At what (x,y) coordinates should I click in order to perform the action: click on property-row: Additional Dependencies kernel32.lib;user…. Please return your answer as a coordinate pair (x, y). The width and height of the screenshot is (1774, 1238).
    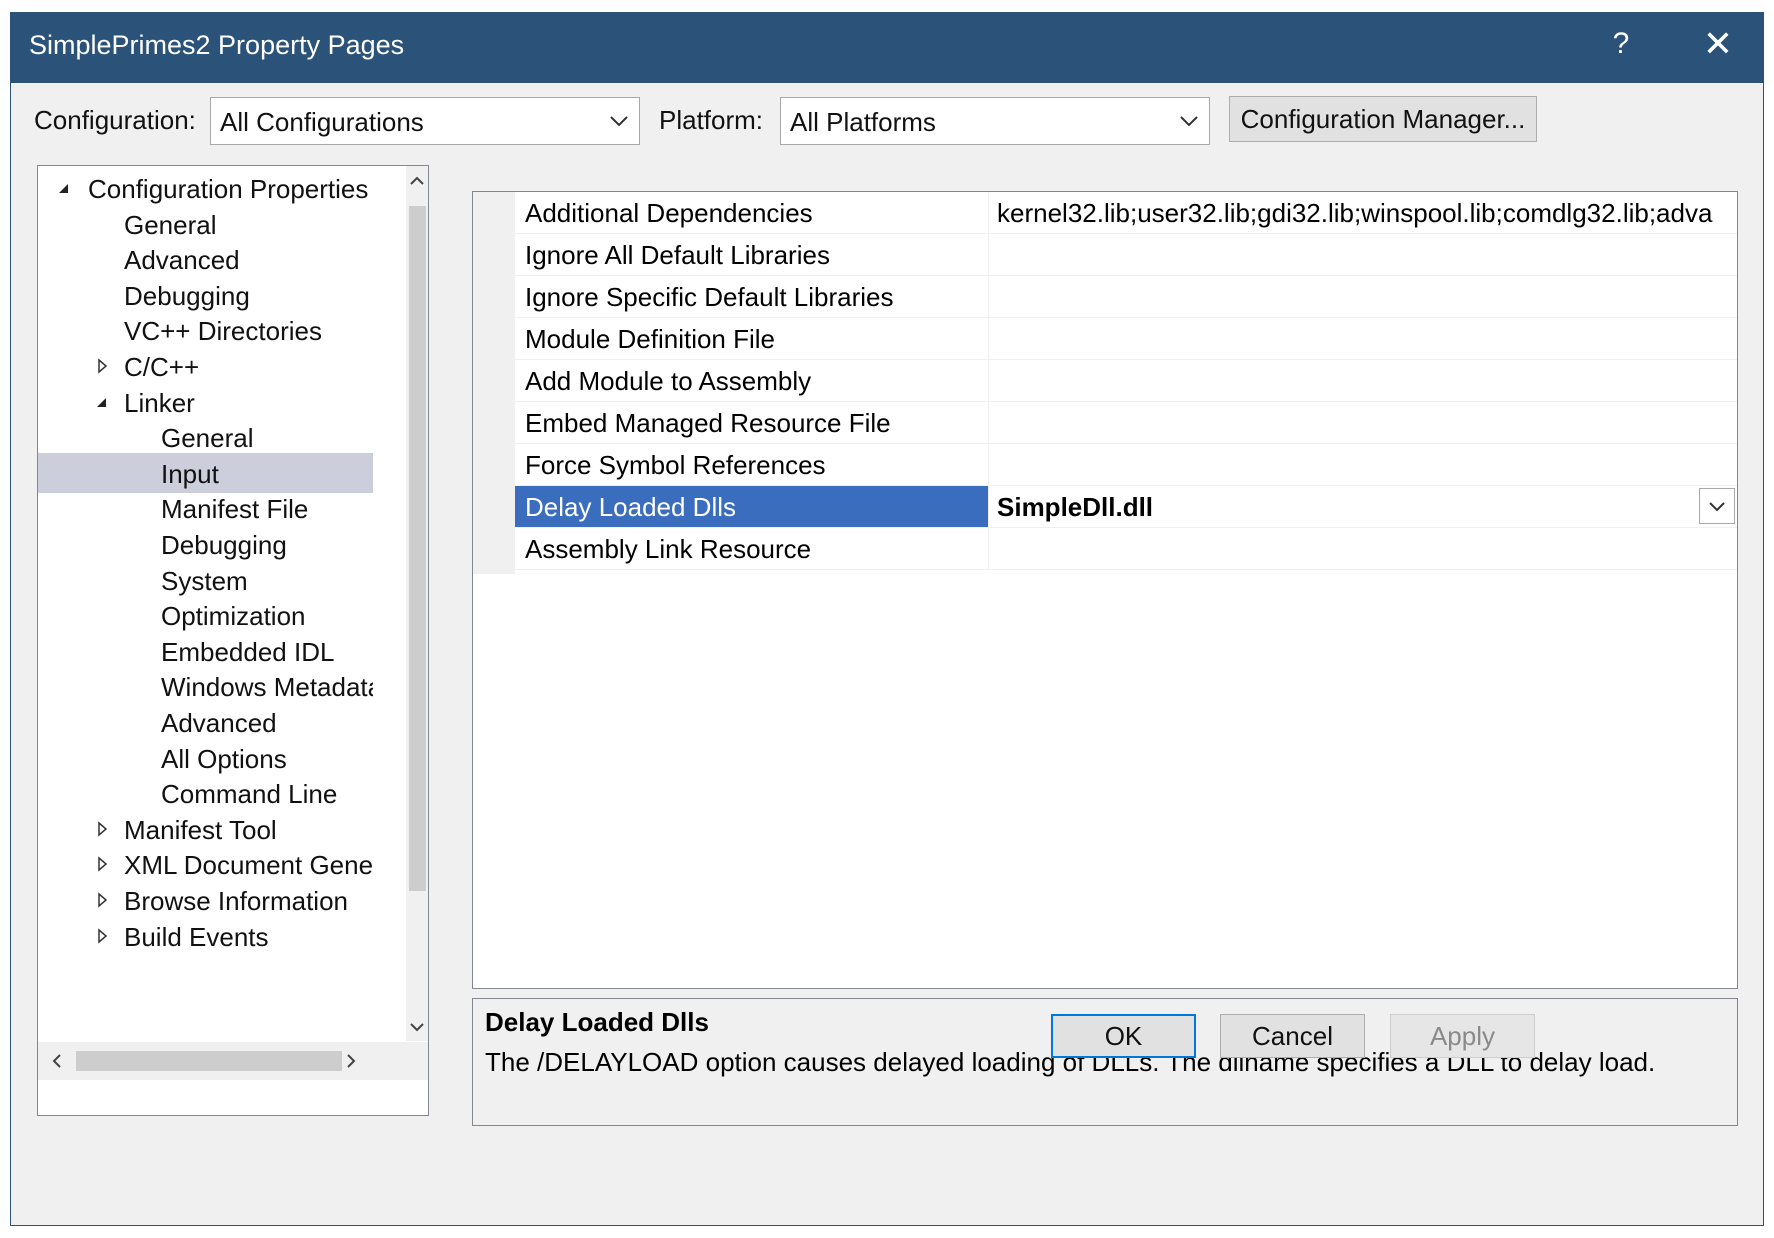
    Looking at the image, I should click on (1126, 213).